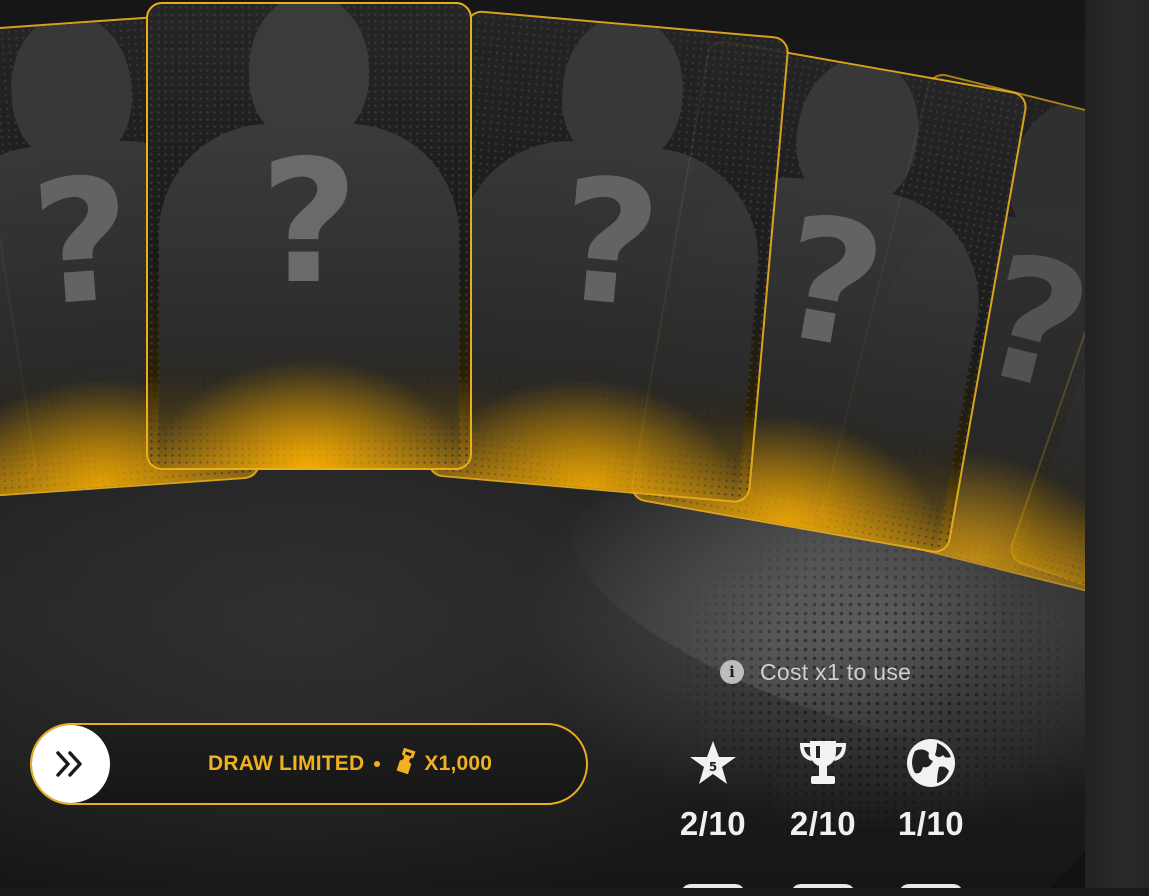 The image size is (1149, 896). I want to click on draw-button-content: DRAW LIMITED X1,000, so click(350, 764).